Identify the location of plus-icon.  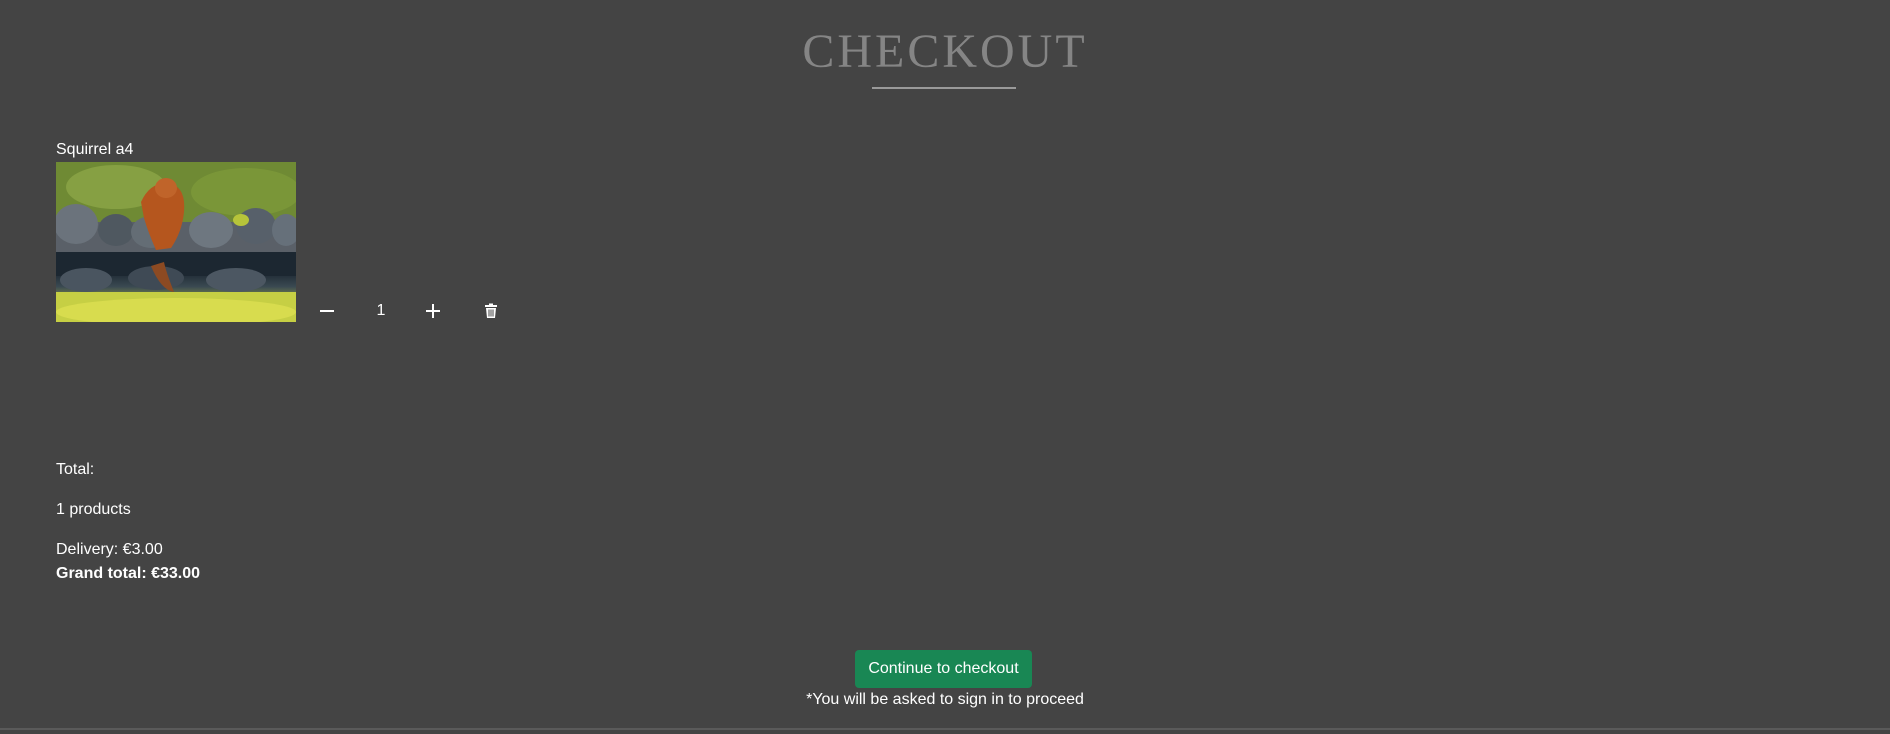
(433, 311).